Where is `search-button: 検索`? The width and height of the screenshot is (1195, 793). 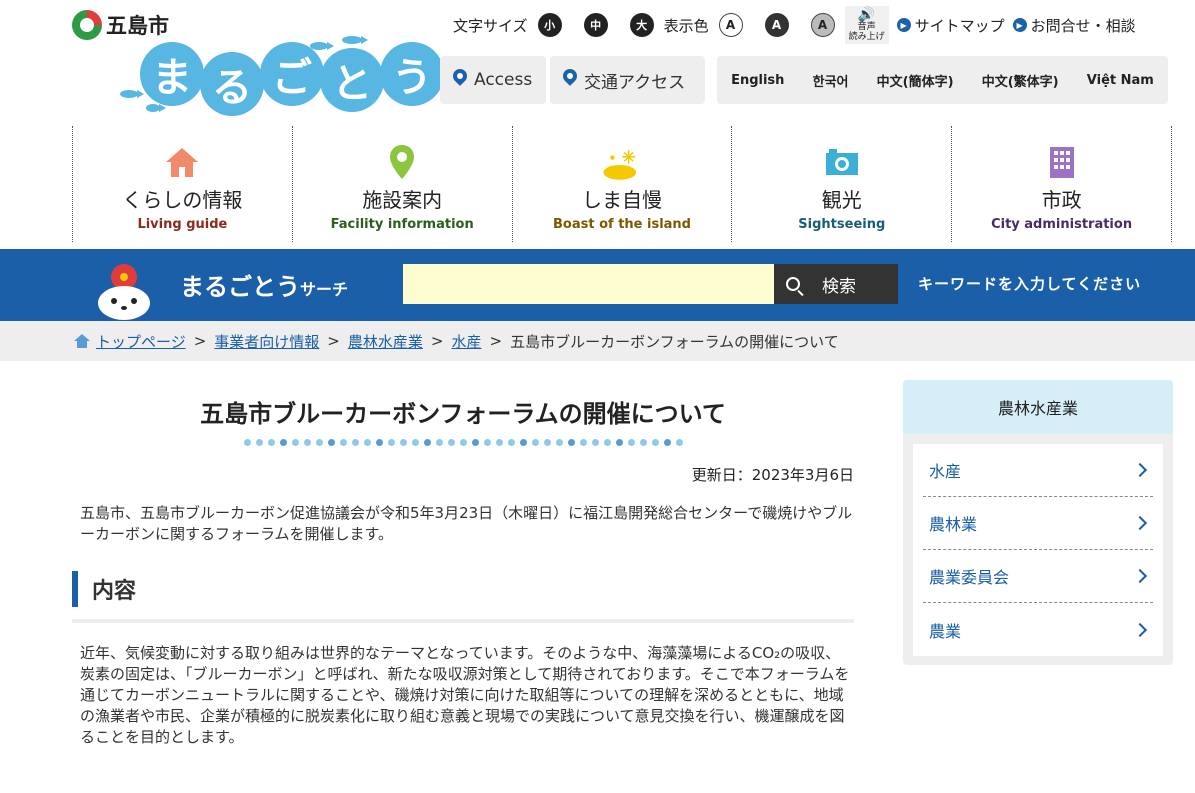 search-button: 検索 is located at coordinates (836, 284).